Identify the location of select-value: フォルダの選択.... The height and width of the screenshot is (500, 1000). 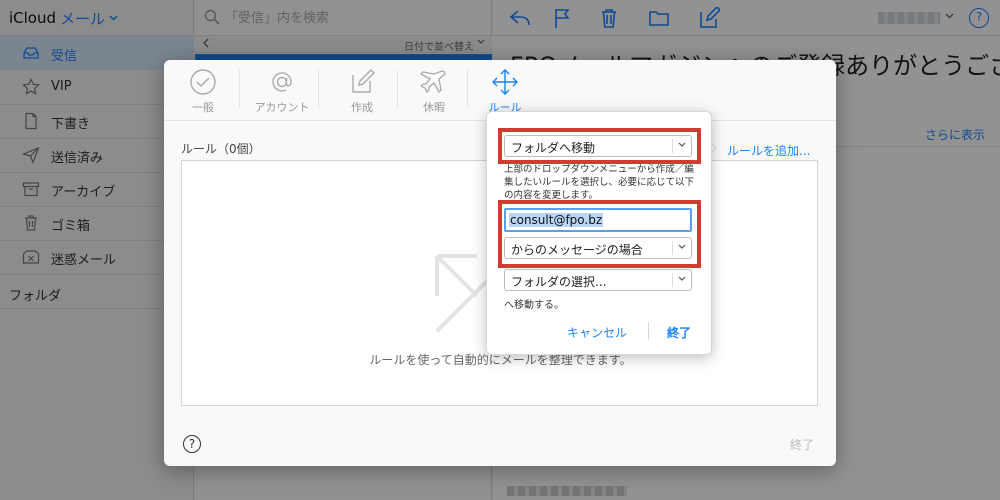
(559, 282).